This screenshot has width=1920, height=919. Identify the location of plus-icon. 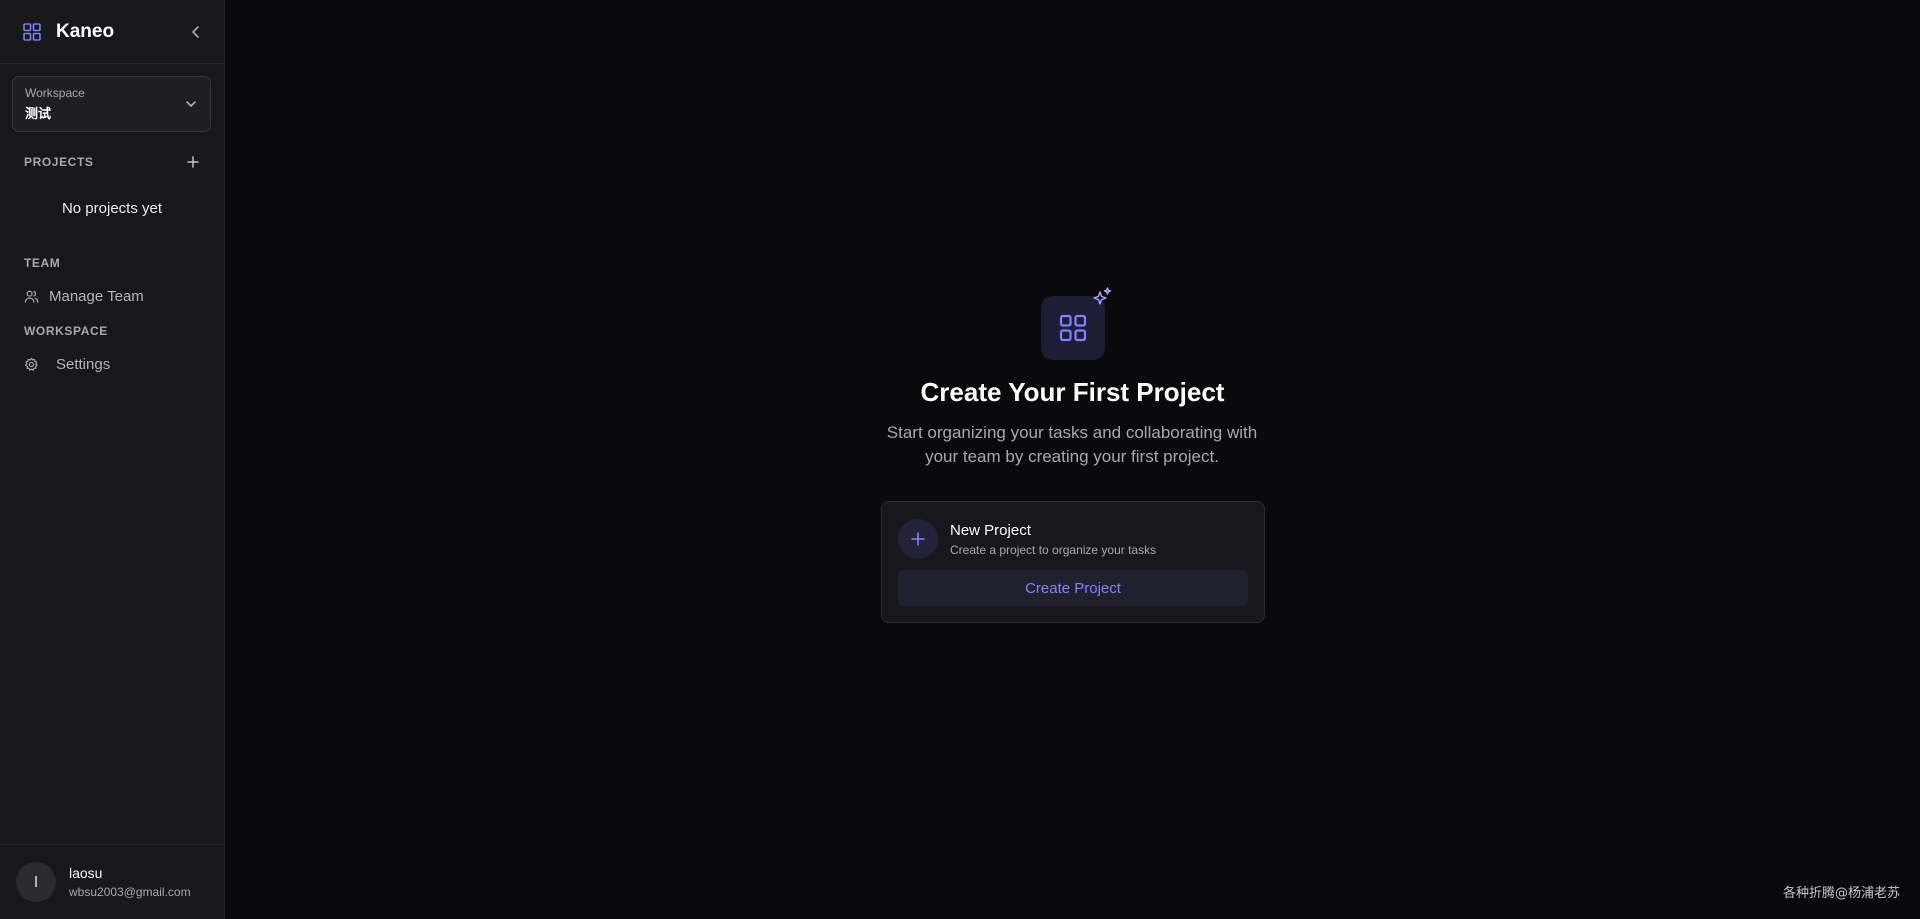
(918, 539).